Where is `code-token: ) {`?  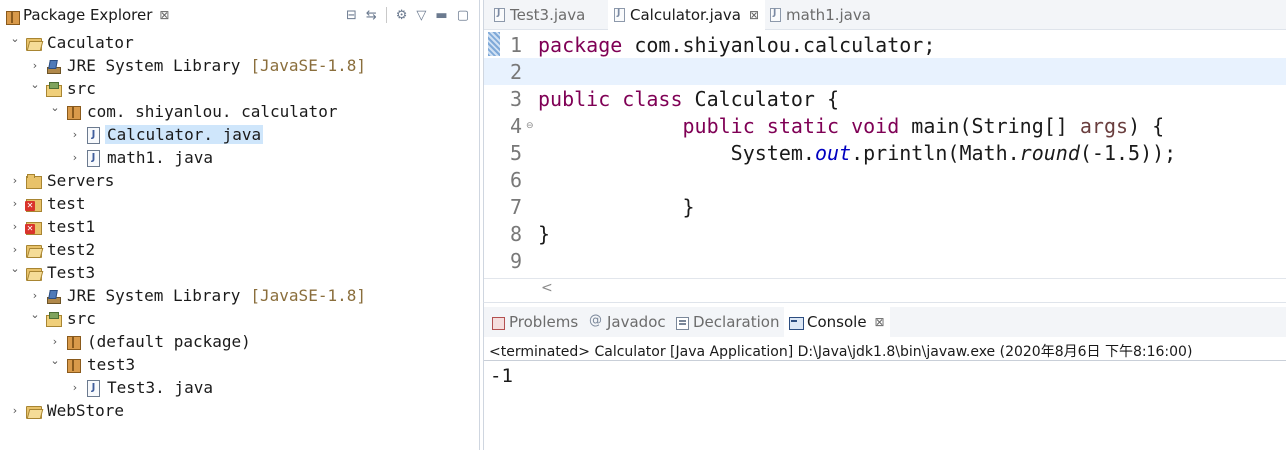
code-token: ) { is located at coordinates (1146, 125).